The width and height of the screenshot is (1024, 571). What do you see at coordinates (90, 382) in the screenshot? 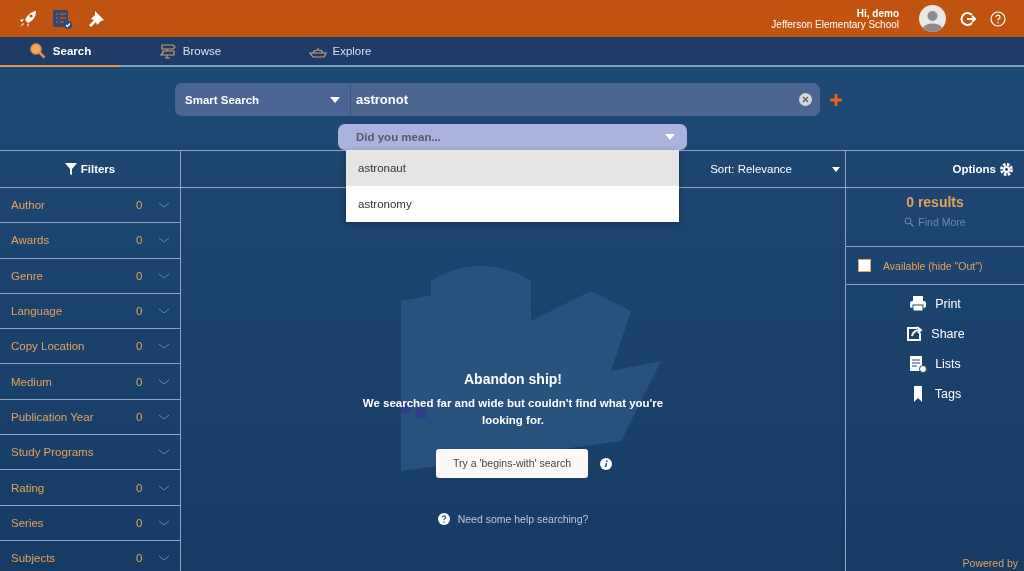
I see `filter-item: Medium 0` at bounding box center [90, 382].